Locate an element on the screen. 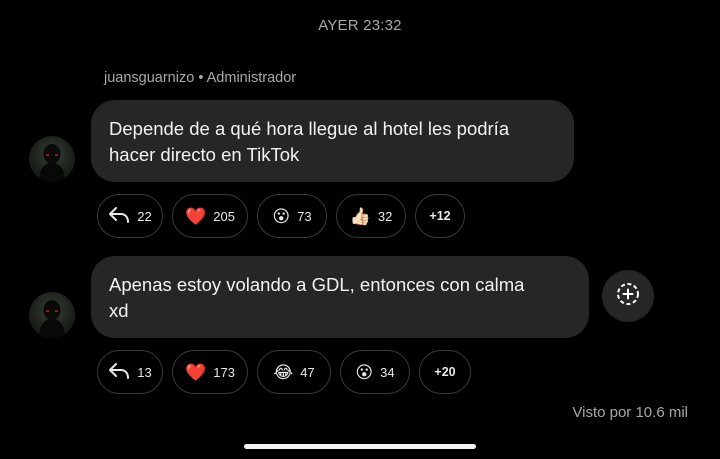 This screenshot has height=459, width=720. reaction-pill-thumbs-up: 👍🏻 32 is located at coordinates (371, 216).